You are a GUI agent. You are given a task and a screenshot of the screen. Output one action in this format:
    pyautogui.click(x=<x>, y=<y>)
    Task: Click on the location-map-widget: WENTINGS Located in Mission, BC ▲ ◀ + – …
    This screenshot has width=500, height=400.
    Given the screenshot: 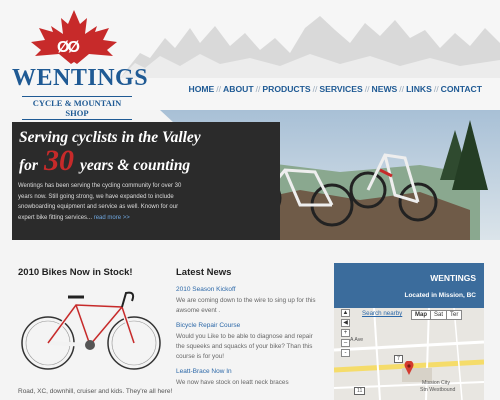 What is the action you would take?
    pyautogui.click(x=409, y=331)
    